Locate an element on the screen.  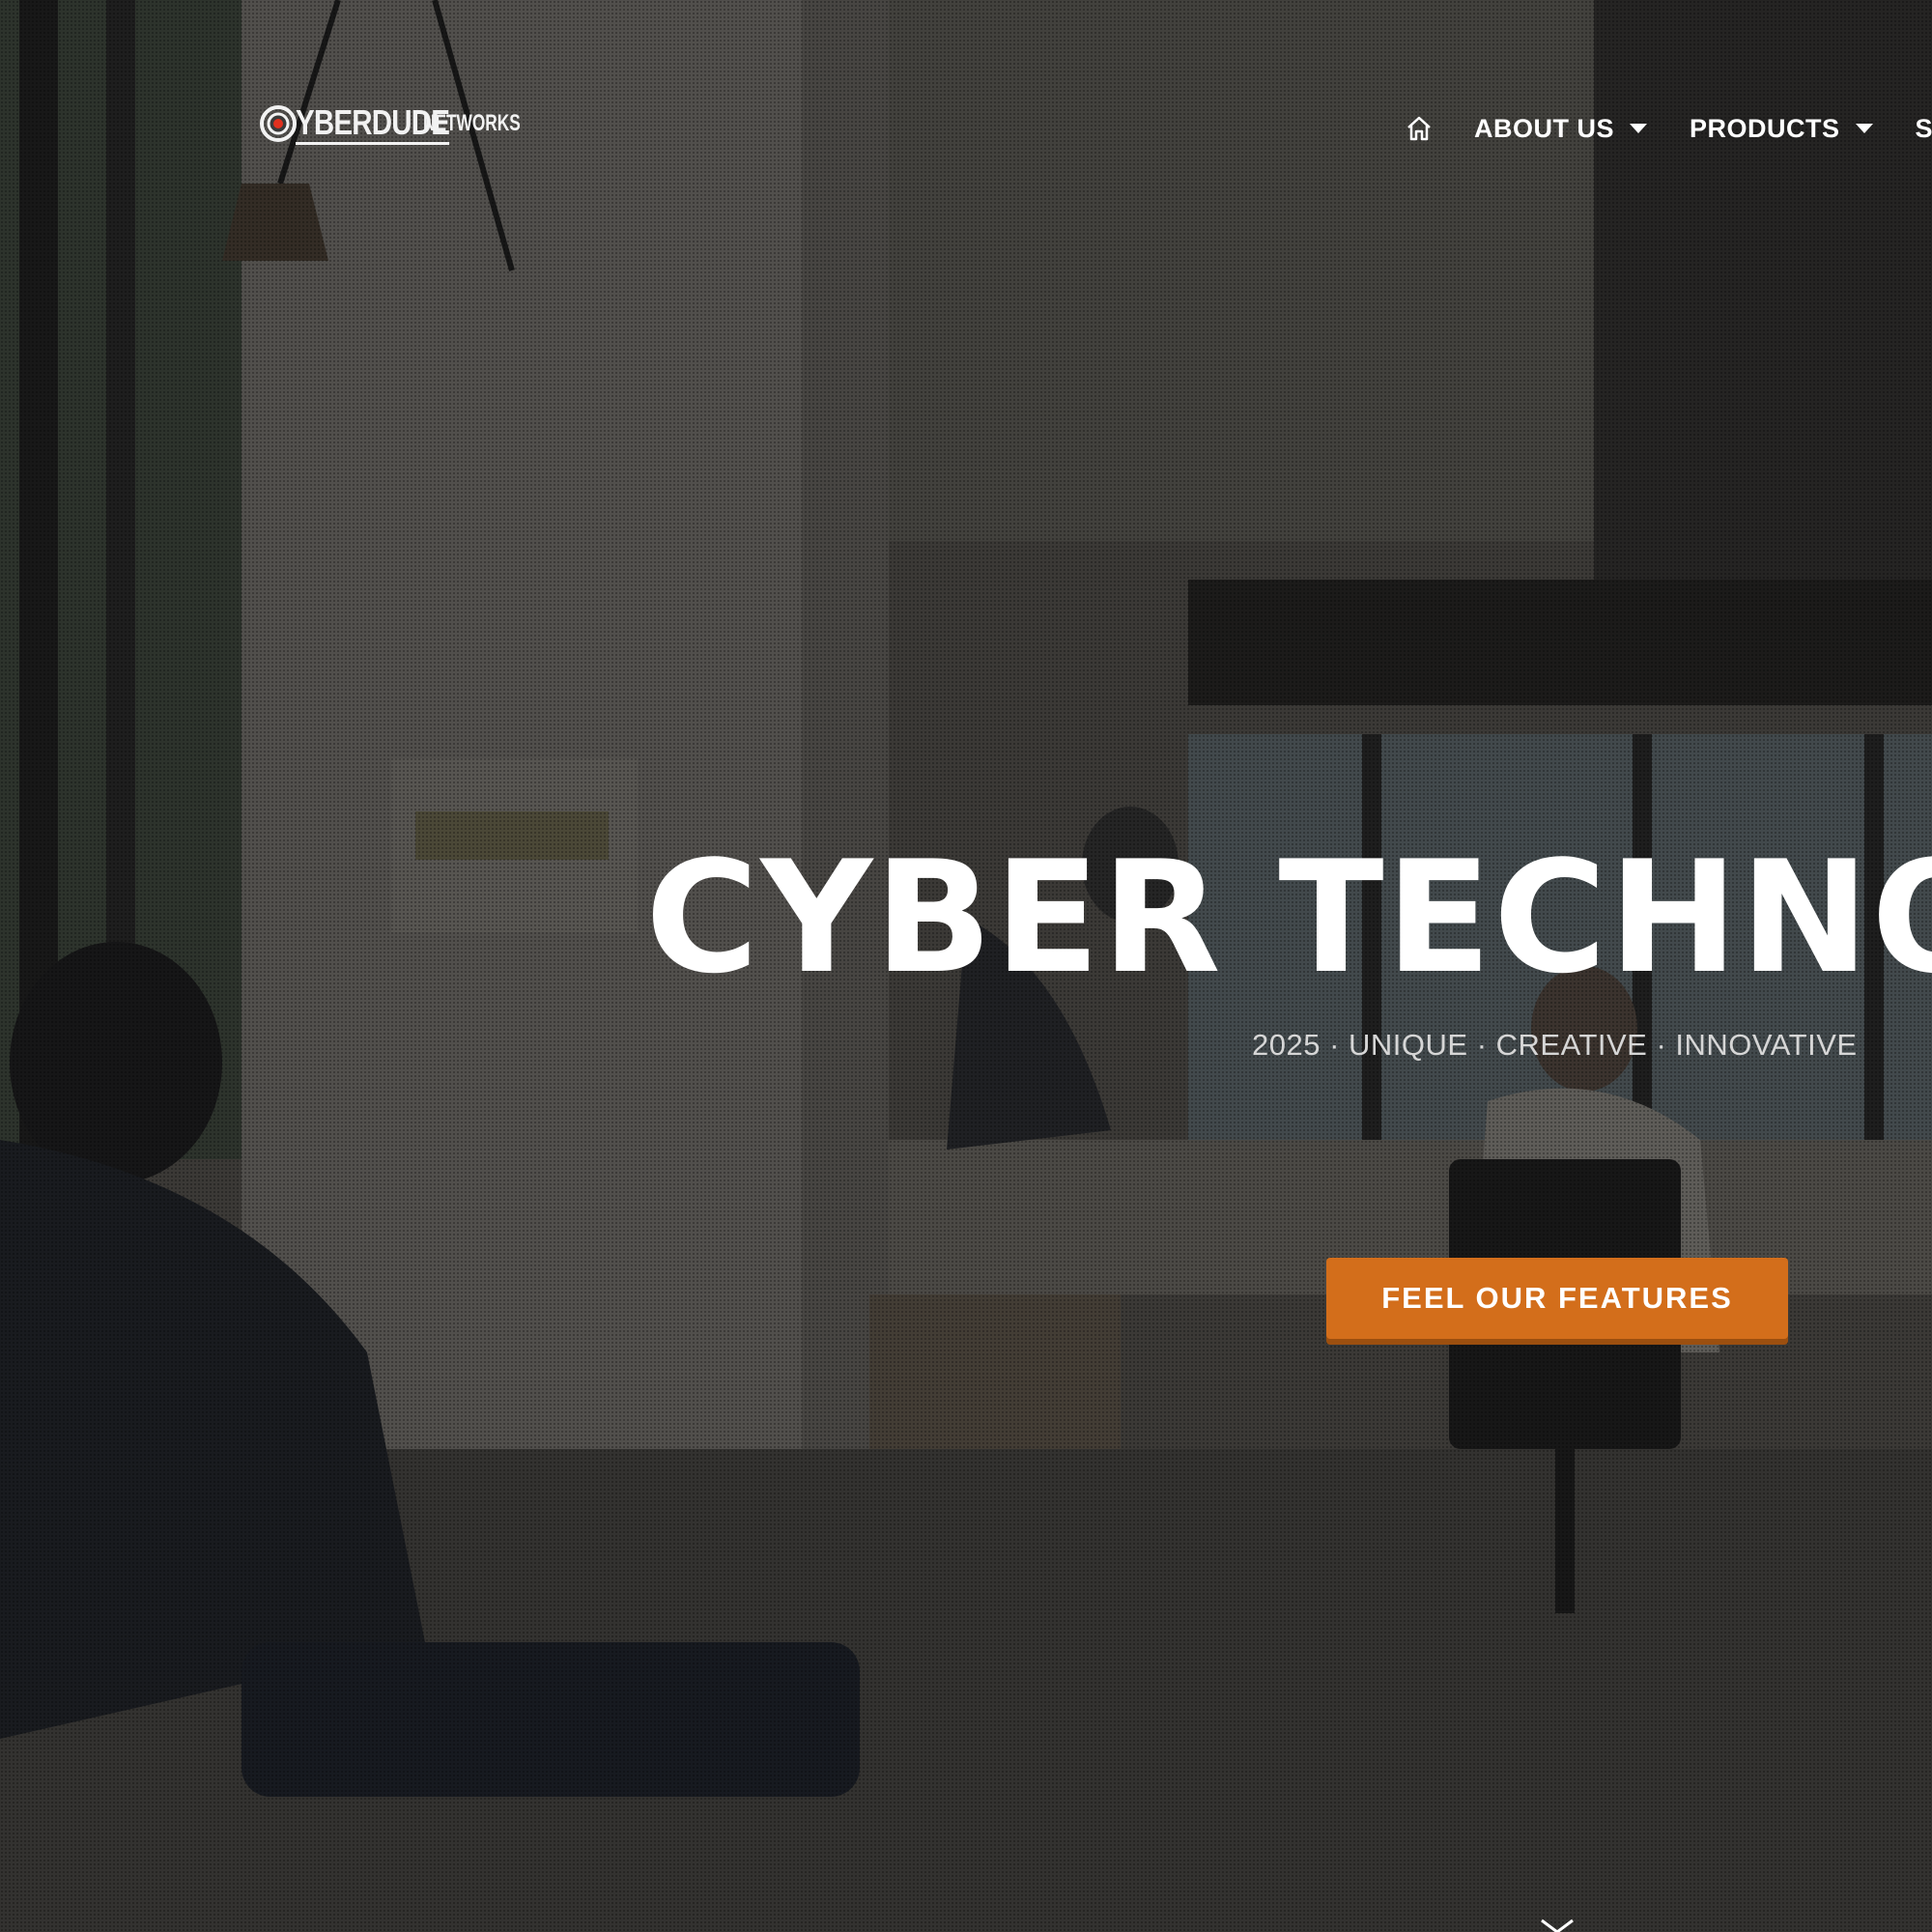
logo-subtitle: NETWORKS is located at coordinates (472, 123).